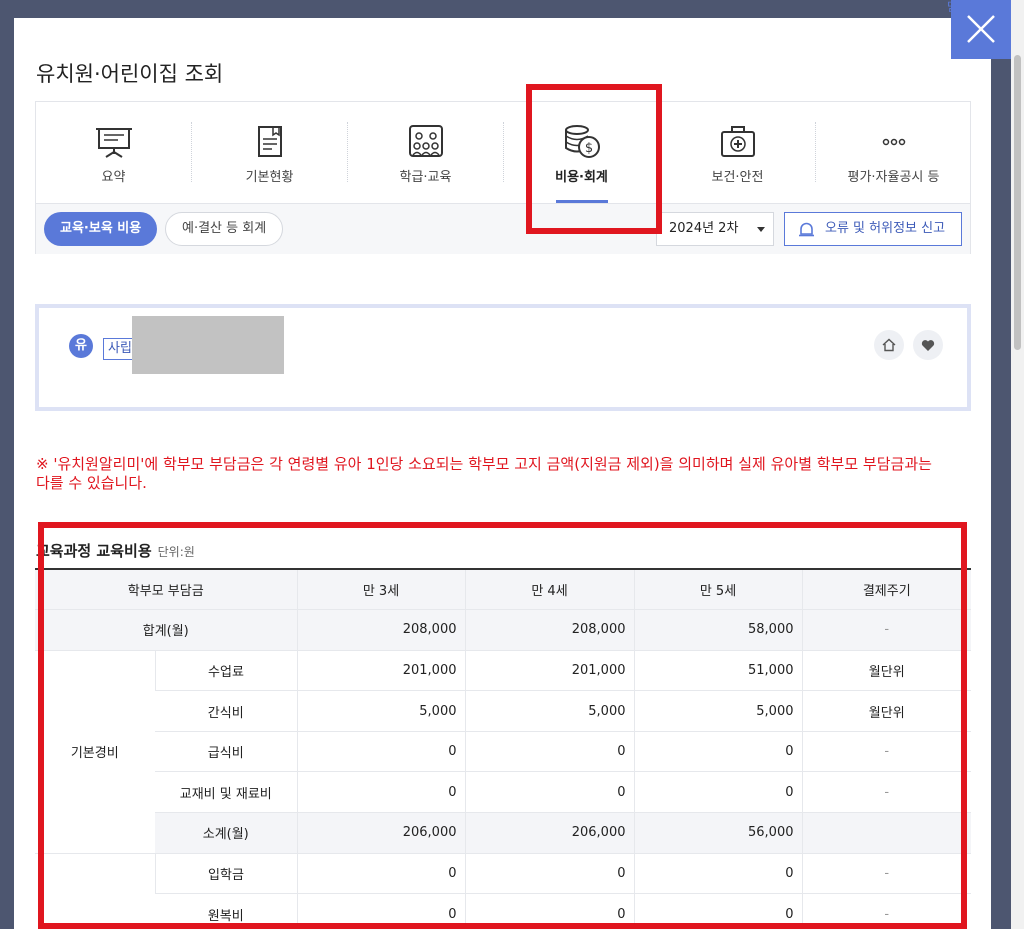 This screenshot has height=929, width=1024. What do you see at coordinates (503, 228) in the screenshot?
I see `sub-tab-bar: 교육·보육 비용 예·결산 등 회계 2024년 2차 오류 및 허위정보 신고` at bounding box center [503, 228].